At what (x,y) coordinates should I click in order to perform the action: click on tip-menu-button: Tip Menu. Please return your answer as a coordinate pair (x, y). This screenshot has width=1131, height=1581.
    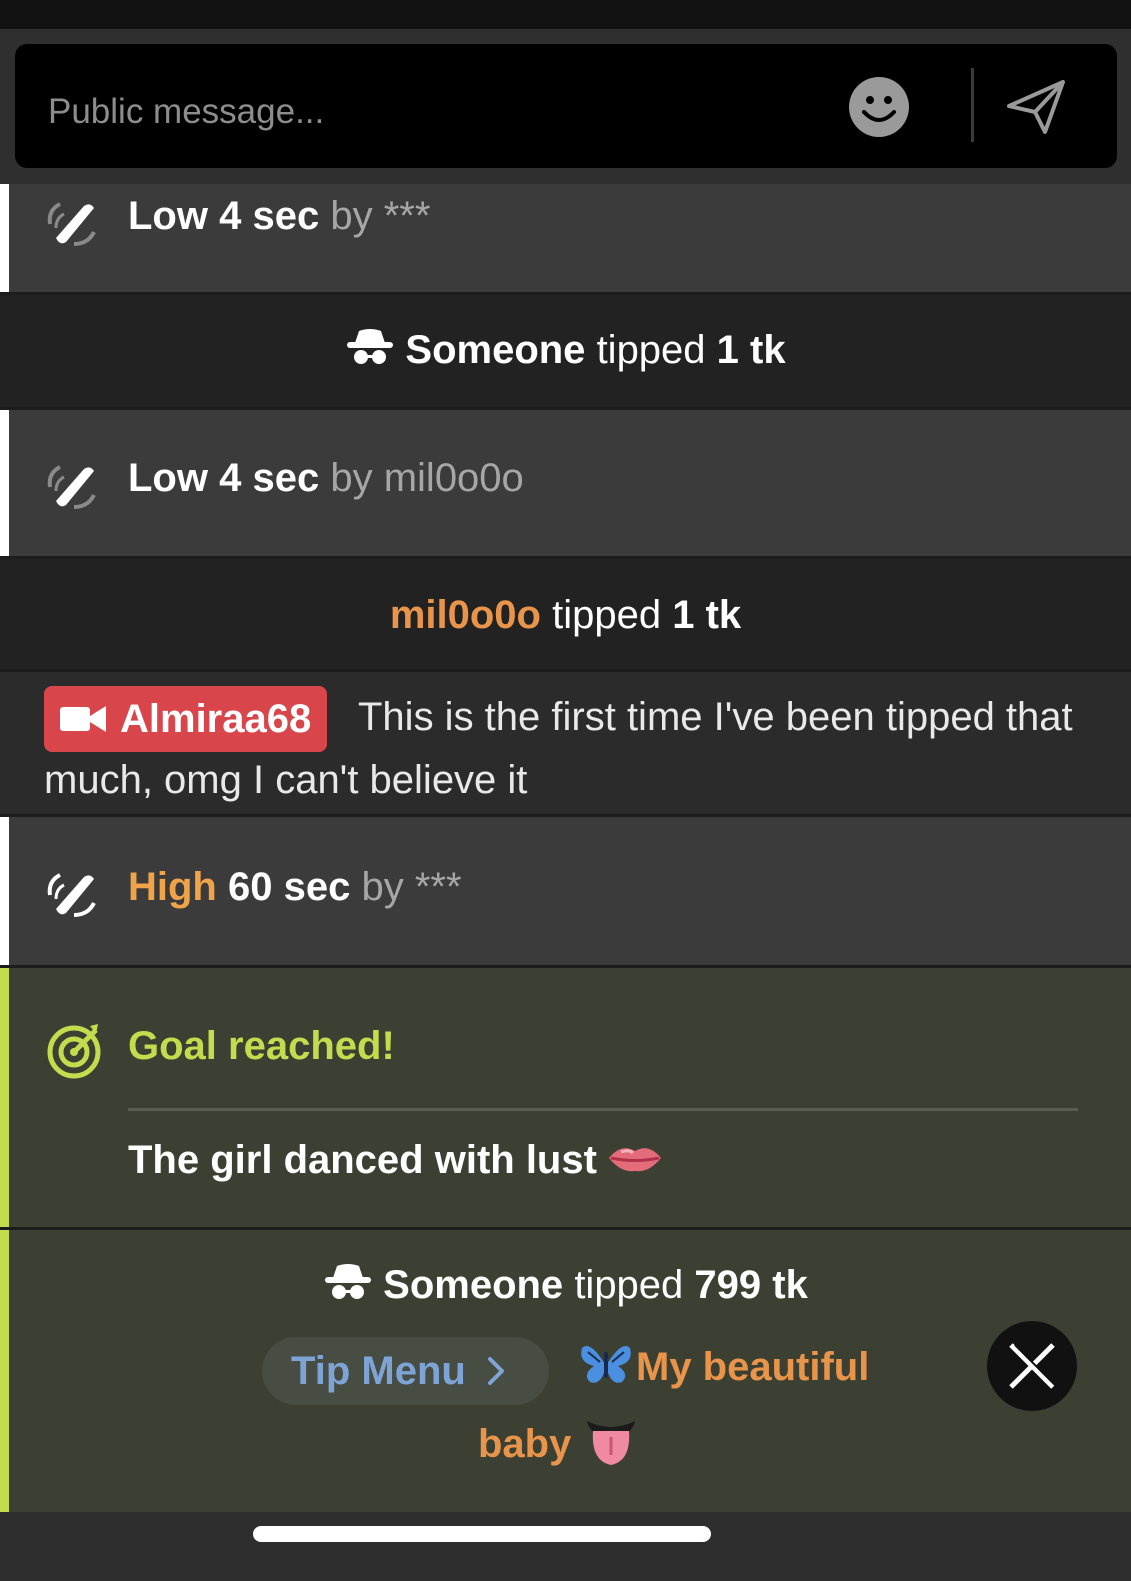
    Looking at the image, I should click on (405, 1371).